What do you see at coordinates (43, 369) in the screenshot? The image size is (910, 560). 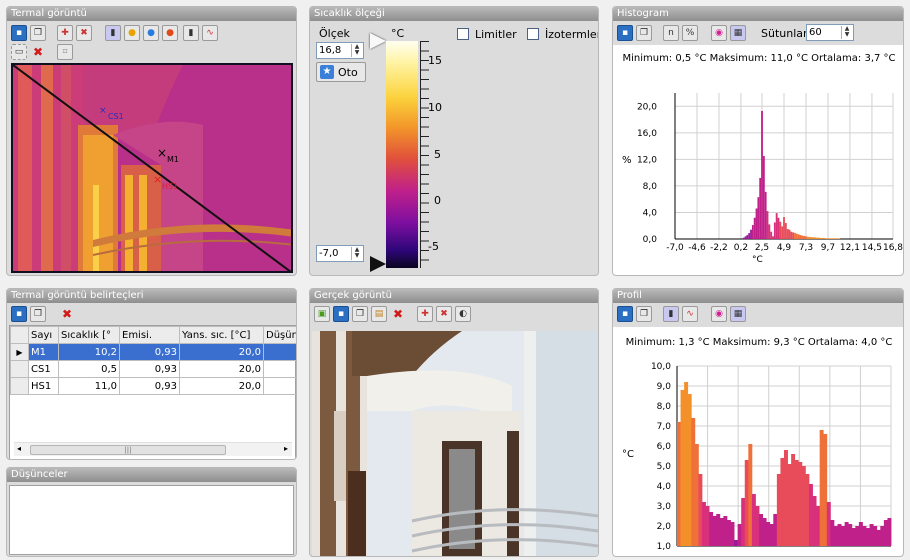 I see `cell-number: CS1` at bounding box center [43, 369].